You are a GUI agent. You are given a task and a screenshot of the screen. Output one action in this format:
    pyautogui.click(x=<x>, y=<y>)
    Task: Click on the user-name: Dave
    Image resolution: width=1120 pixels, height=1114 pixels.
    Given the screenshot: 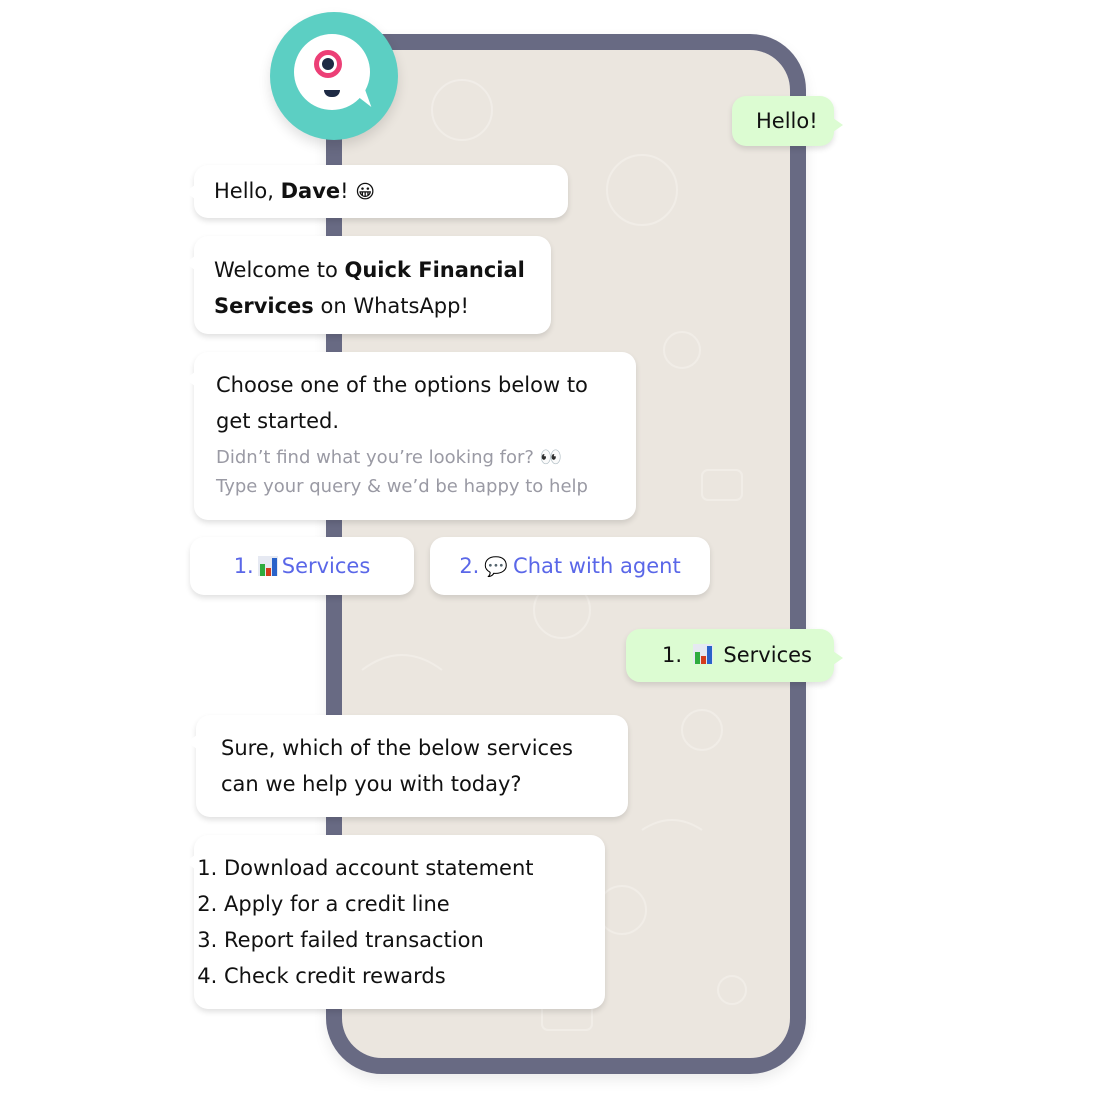 What is the action you would take?
    pyautogui.click(x=310, y=191)
    